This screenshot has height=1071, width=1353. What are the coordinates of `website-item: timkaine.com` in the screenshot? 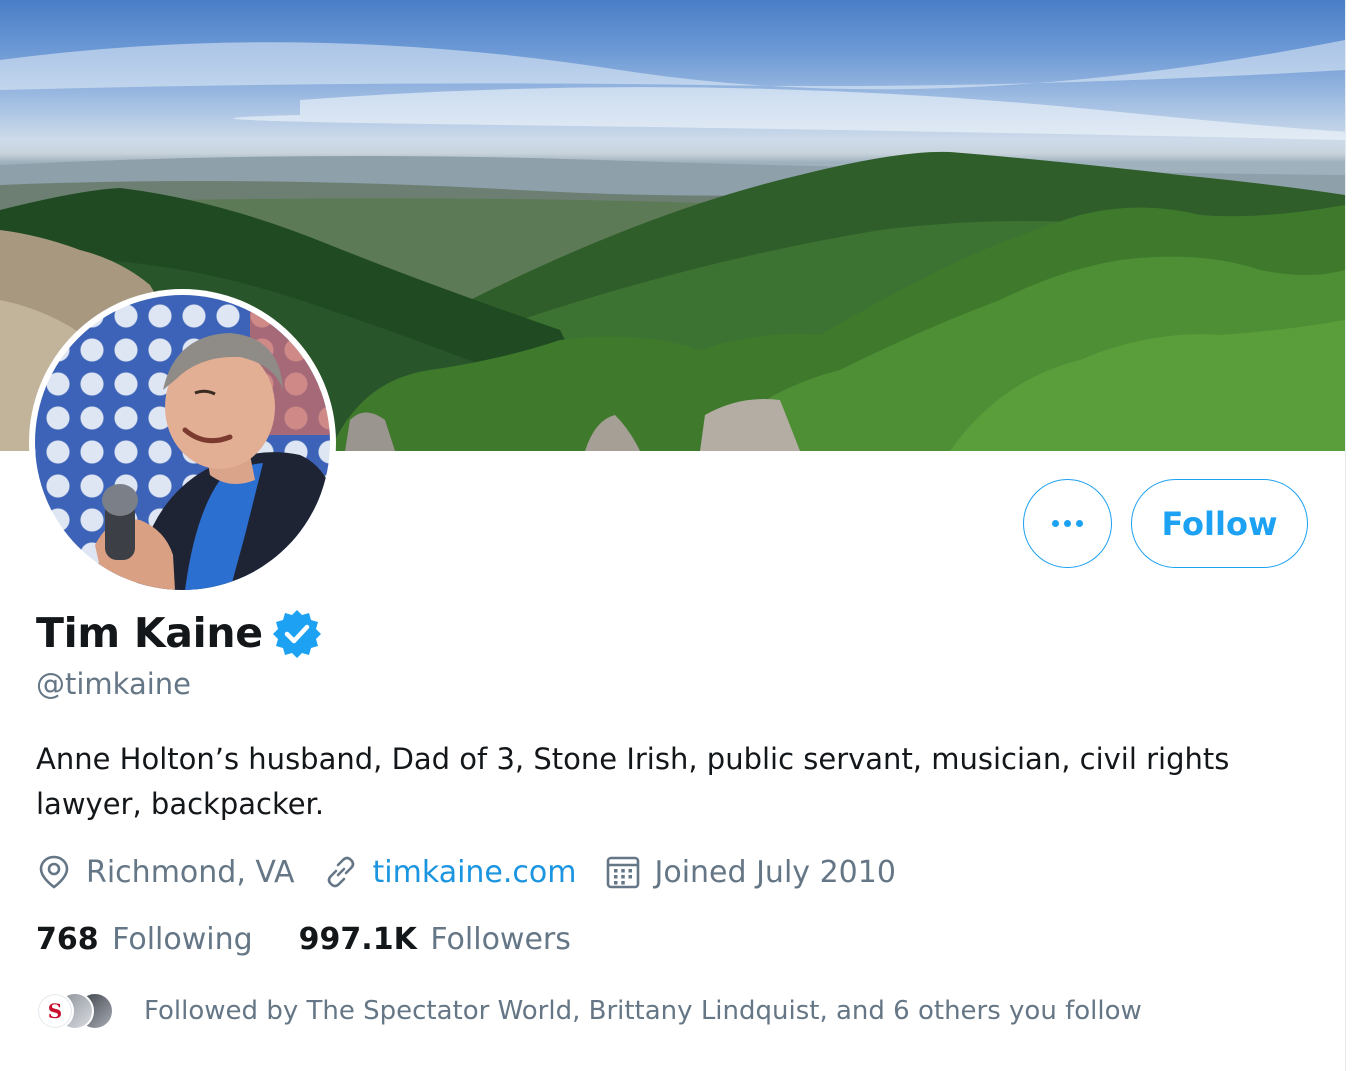 It's located at (450, 872).